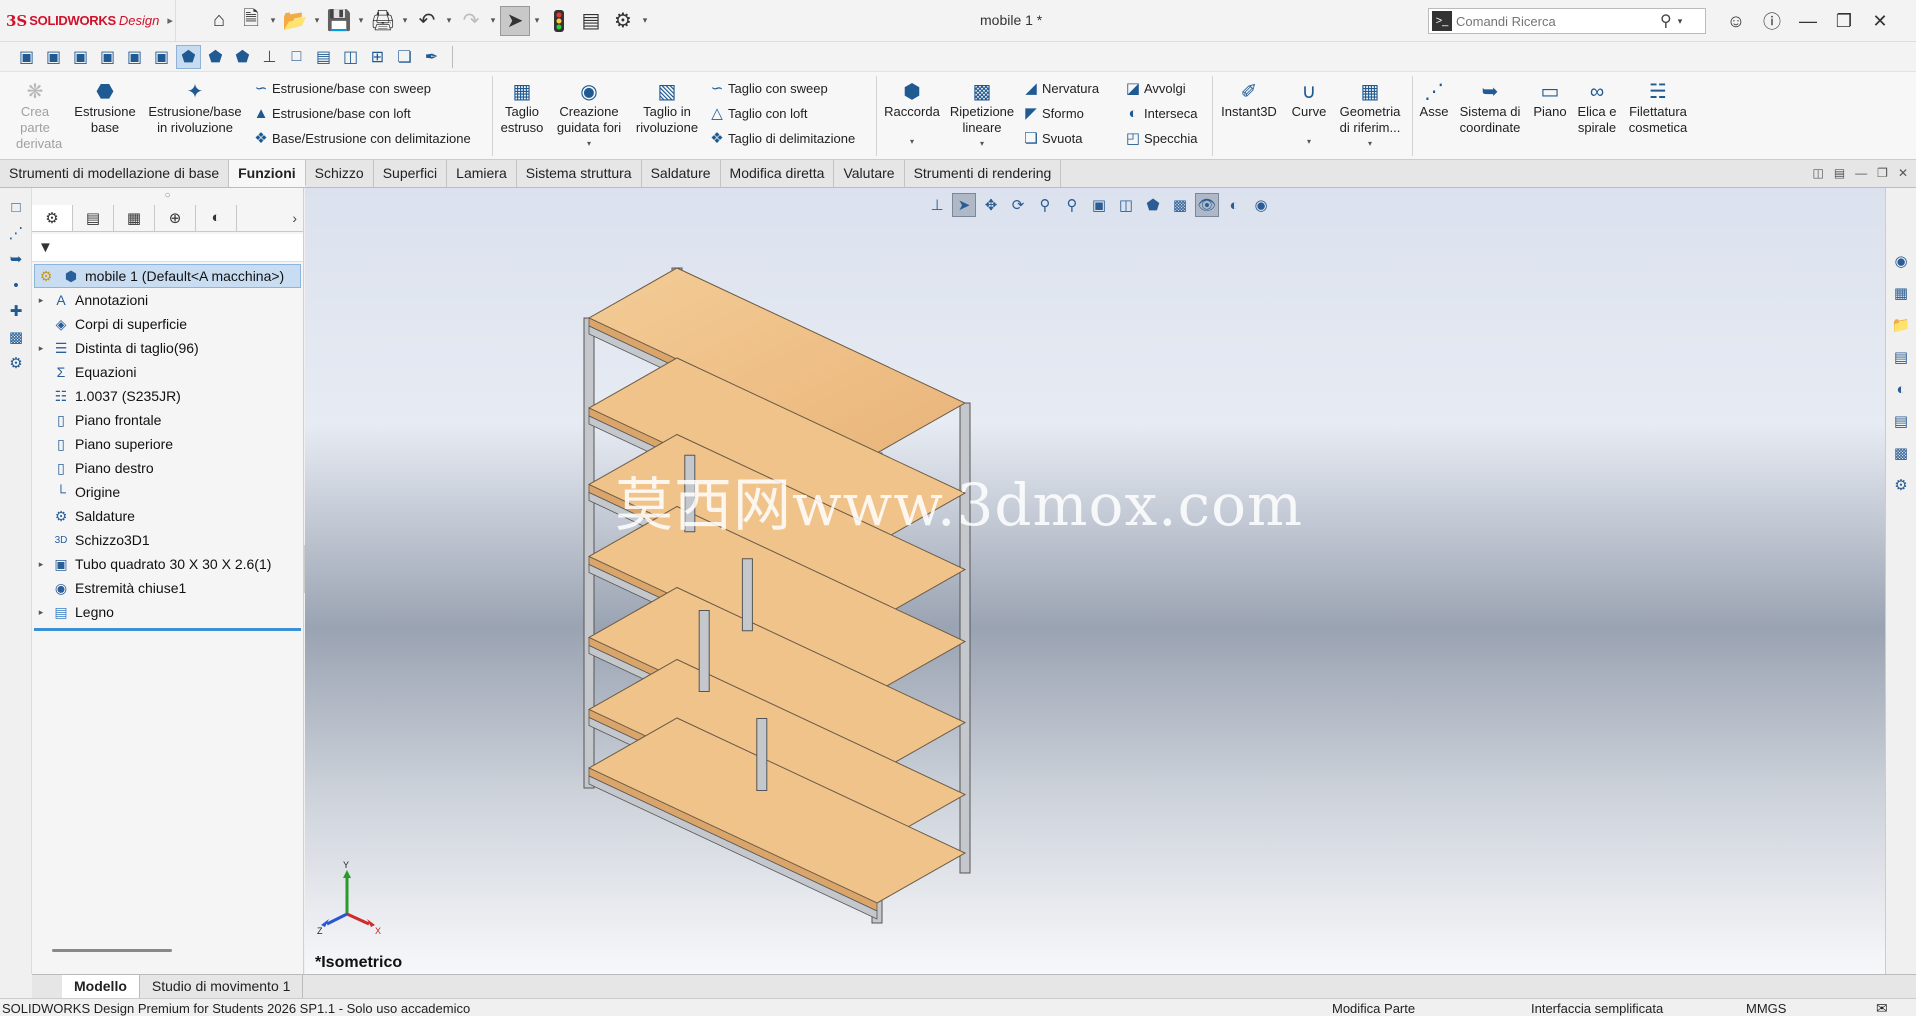 This screenshot has width=1916, height=1016. Describe the element at coordinates (778, 173) in the screenshot. I see `tab-modifica-diretta: Modifica diretta` at that location.